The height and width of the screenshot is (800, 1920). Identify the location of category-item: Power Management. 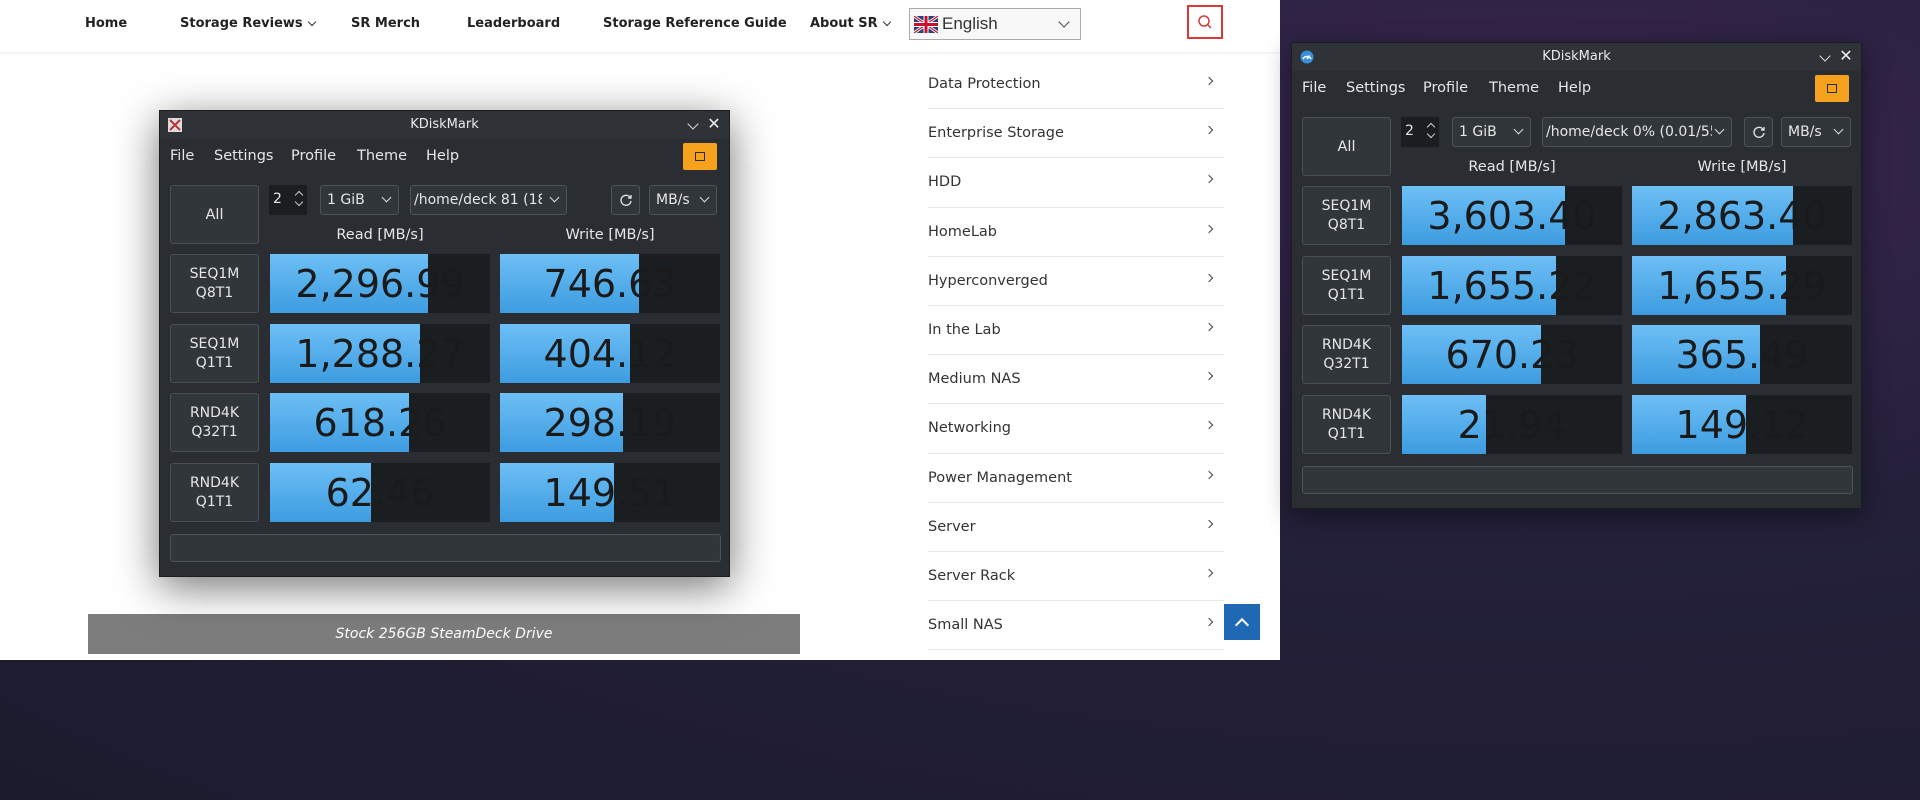
(1076, 478).